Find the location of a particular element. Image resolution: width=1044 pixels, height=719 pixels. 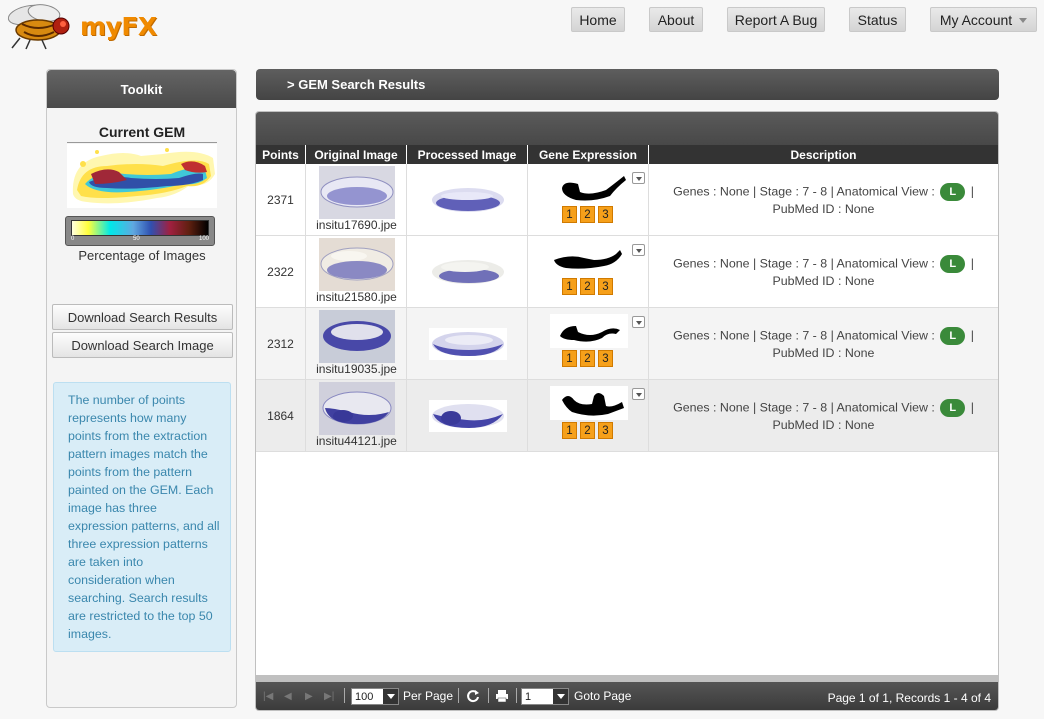

pager-summary: Page 1 of 1, Records 1 - 4 of 4 is located at coordinates (909, 698).